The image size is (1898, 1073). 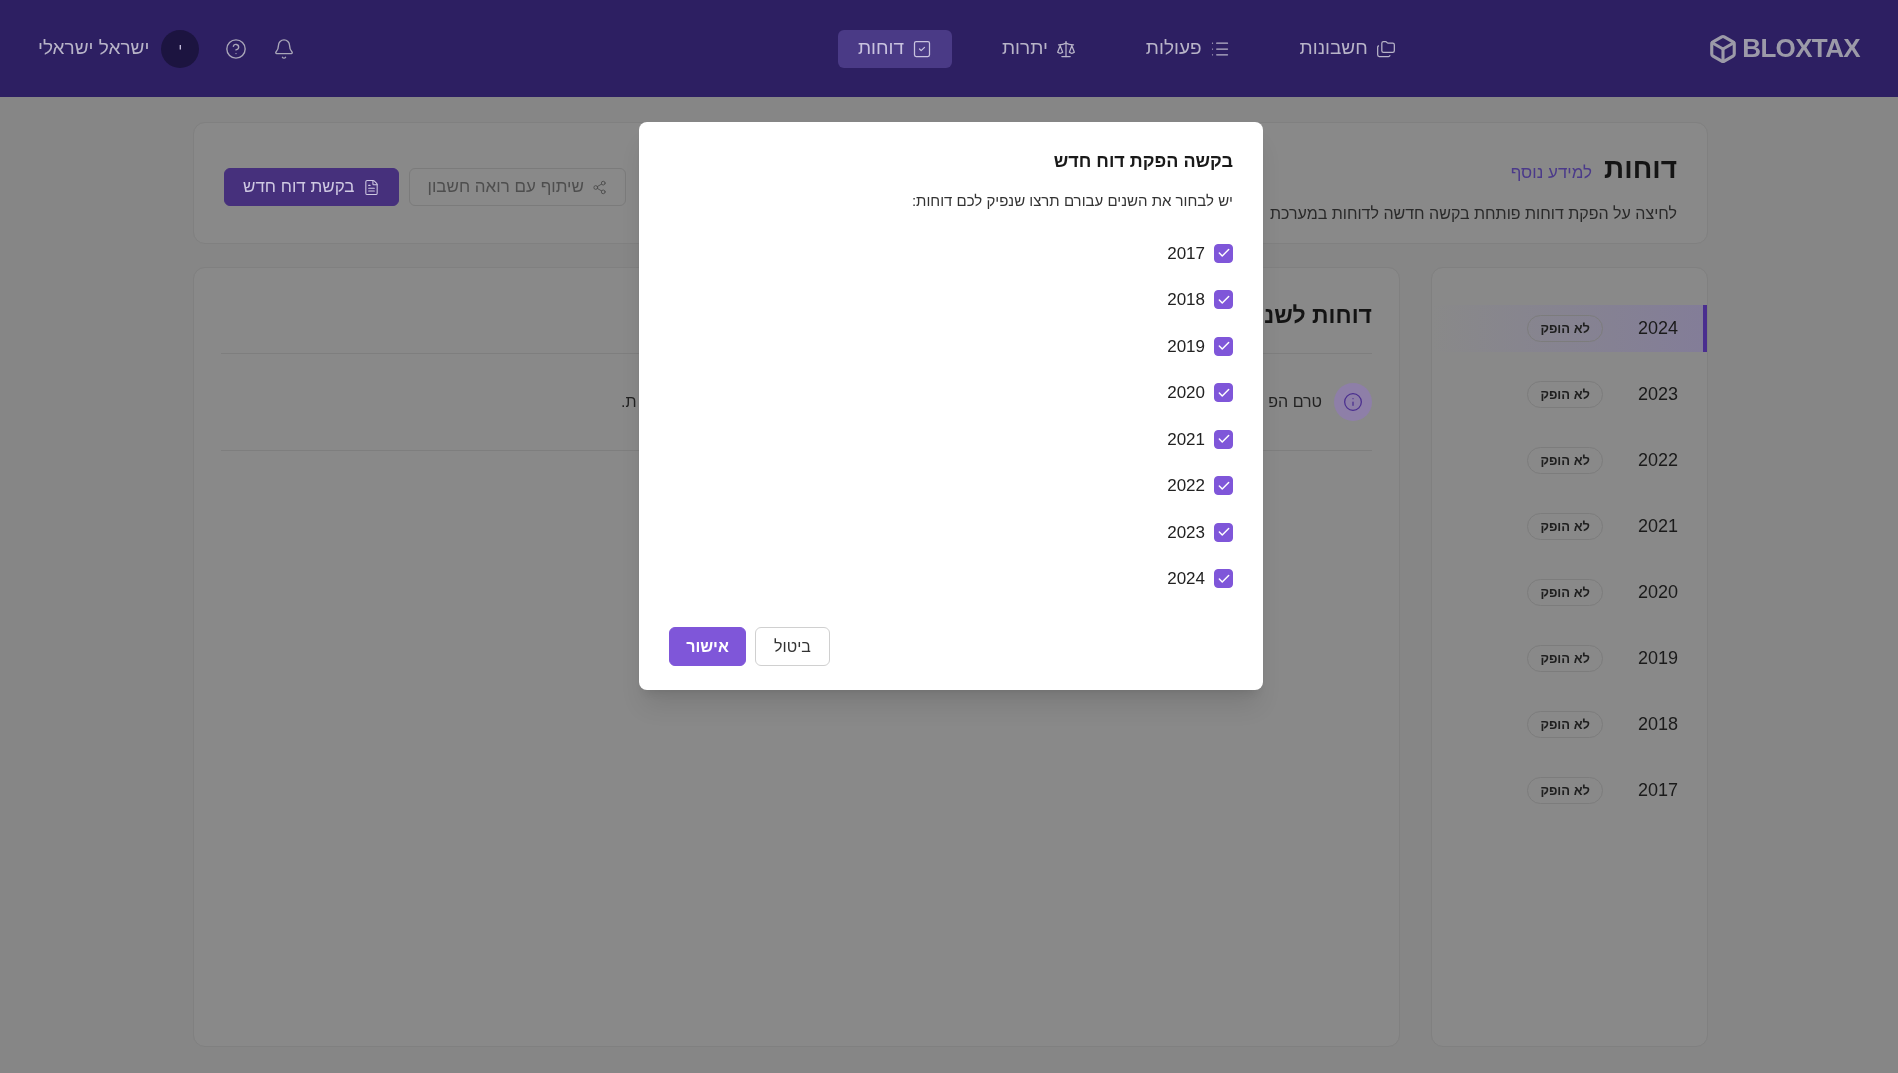 I want to click on notice-text-end: ת., so click(x=629, y=401).